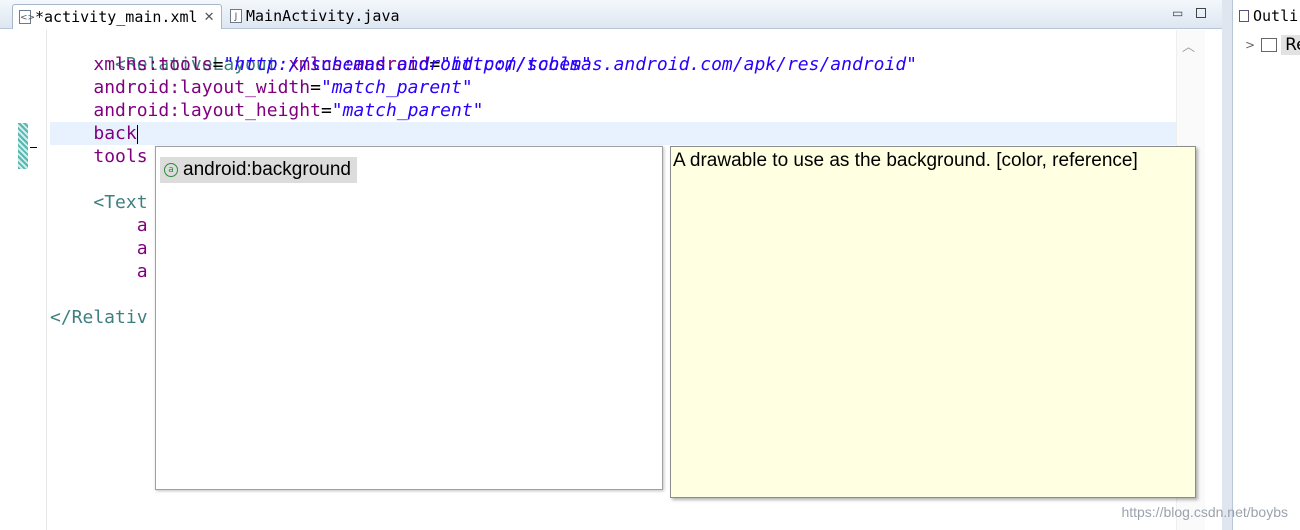 This screenshot has height=530, width=1300. I want to click on xml-attribute: android:layout_width, so click(202, 87).